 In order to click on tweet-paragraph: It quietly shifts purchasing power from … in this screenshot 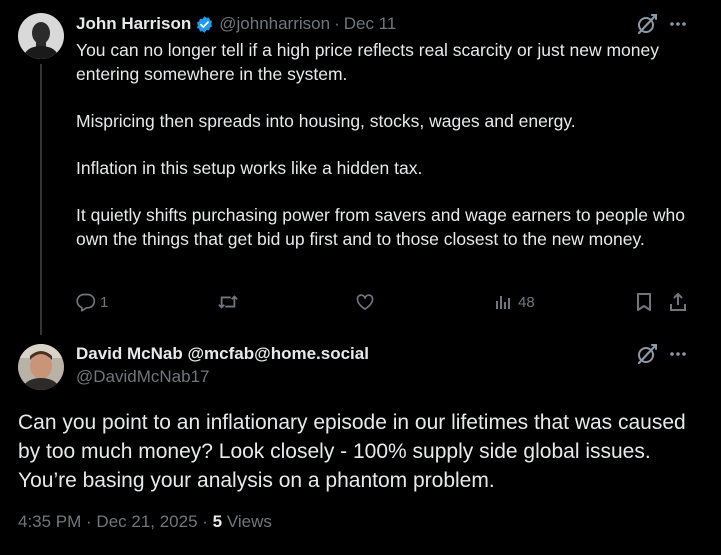, I will do `click(380, 227)`.